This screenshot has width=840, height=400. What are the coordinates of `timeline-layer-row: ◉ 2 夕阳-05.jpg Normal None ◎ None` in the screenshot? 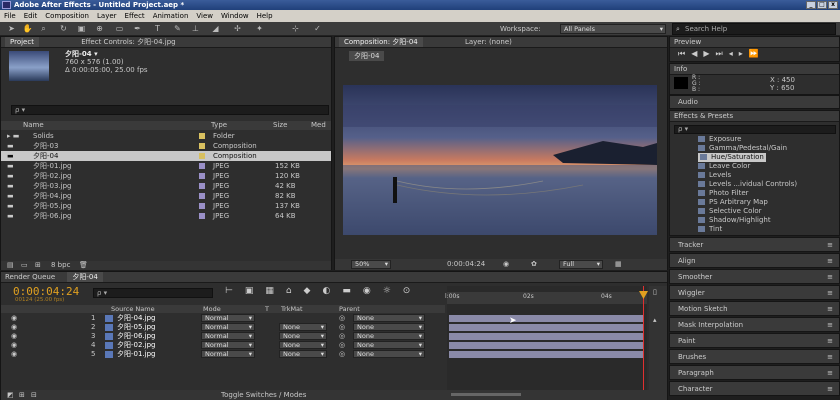 It's located at (223, 327).